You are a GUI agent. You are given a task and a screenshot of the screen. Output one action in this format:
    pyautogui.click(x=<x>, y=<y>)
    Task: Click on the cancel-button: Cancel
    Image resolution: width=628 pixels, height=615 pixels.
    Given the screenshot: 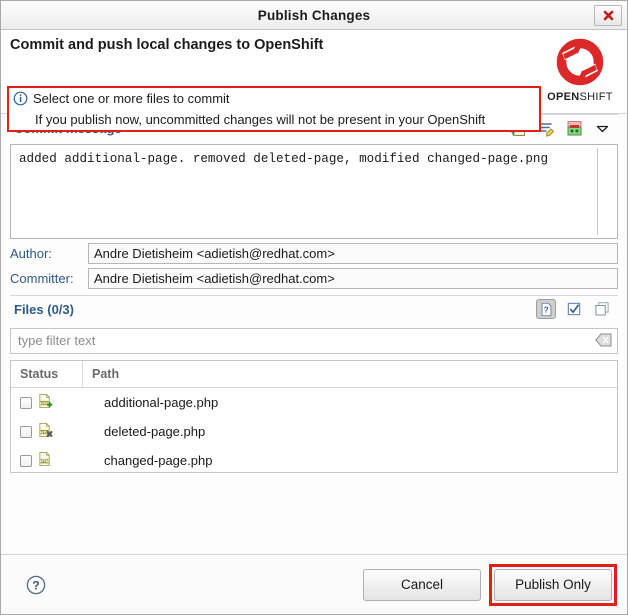 What is the action you would take?
    pyautogui.click(x=422, y=584)
    